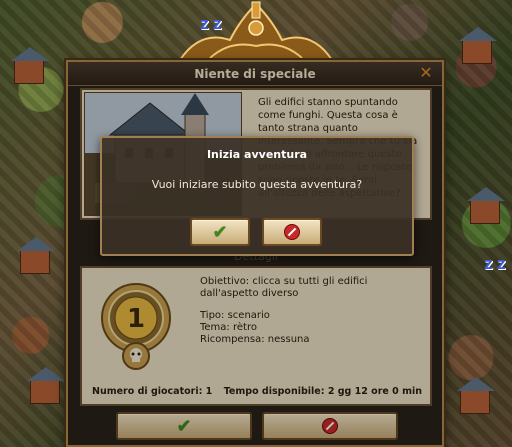 The image size is (512, 447). I want to click on crown-ornament, so click(256, 31).